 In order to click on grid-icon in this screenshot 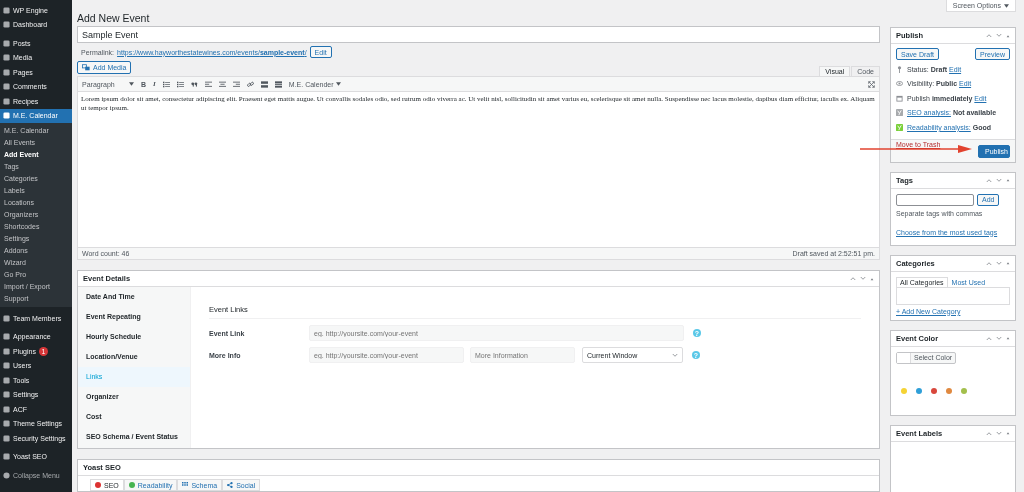, I will do `click(185, 485)`.